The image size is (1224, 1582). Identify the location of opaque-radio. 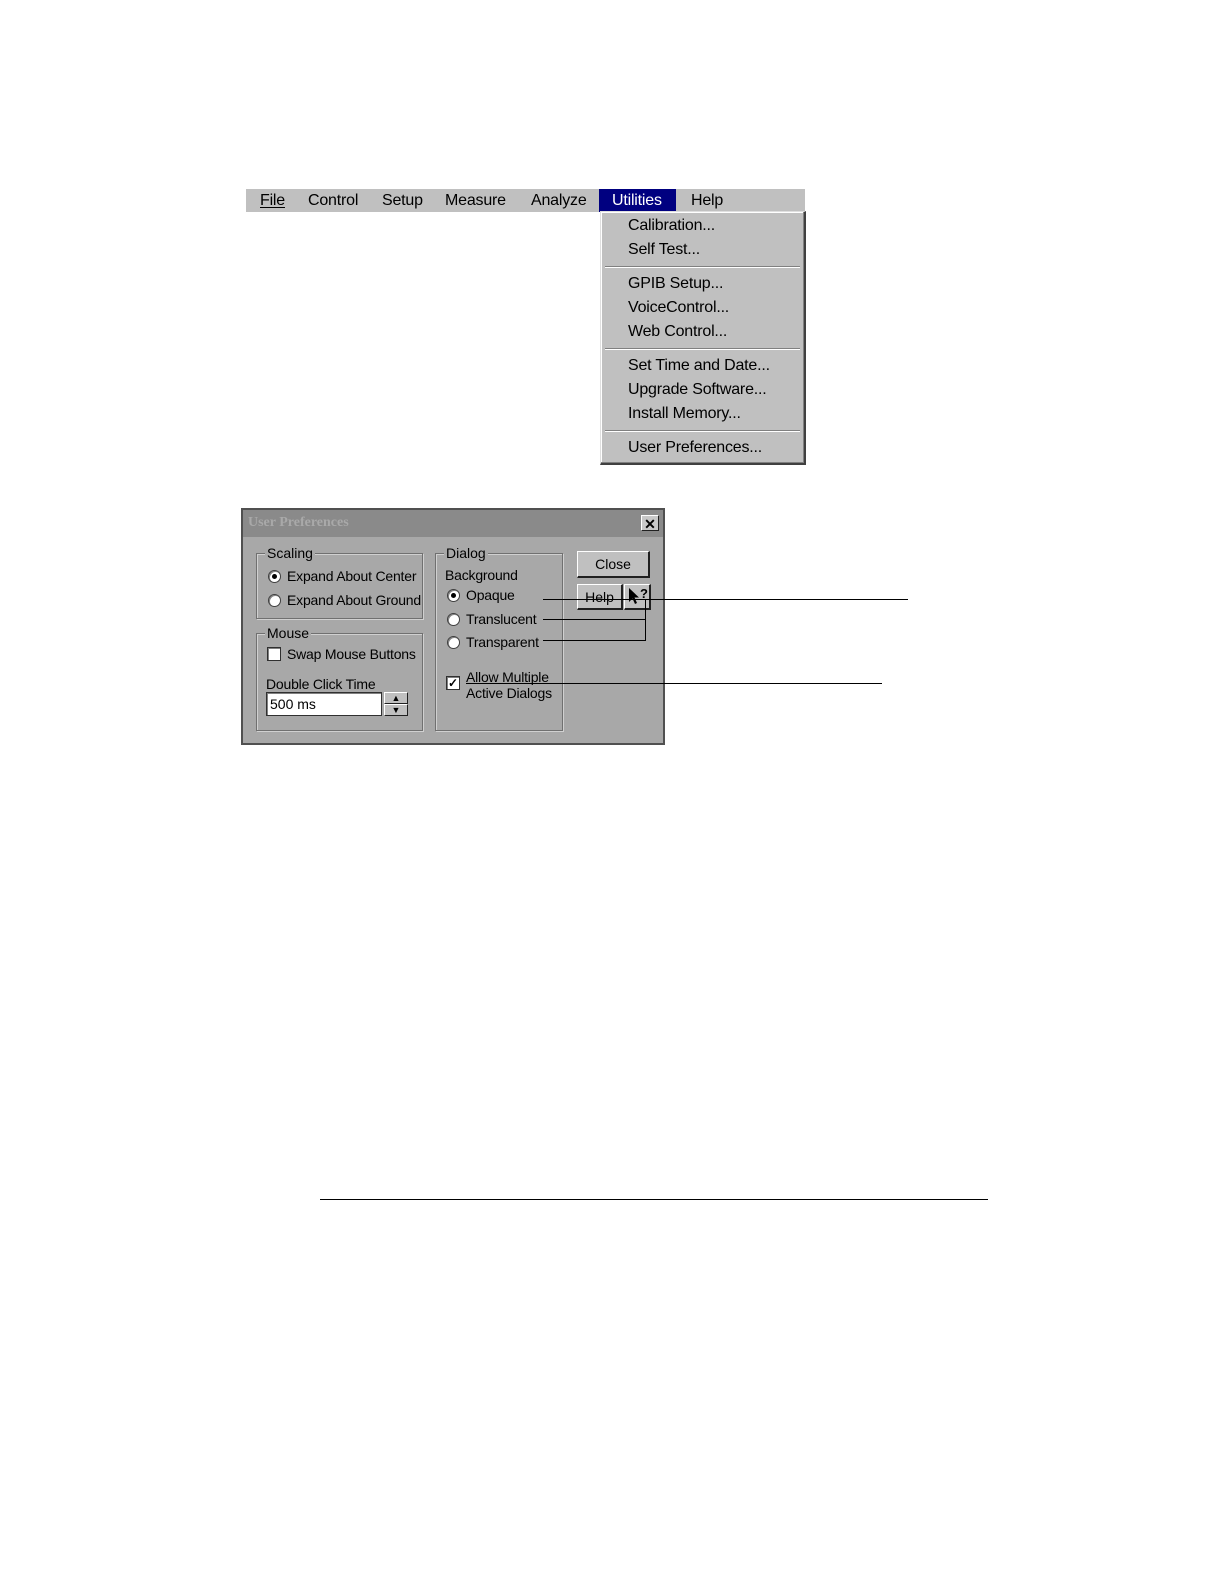
(453, 595).